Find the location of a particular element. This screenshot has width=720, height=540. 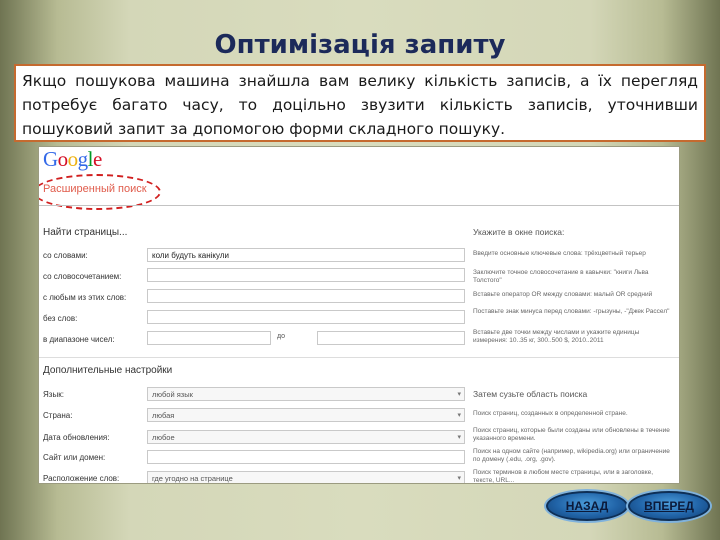

any-words-input is located at coordinates (306, 296).